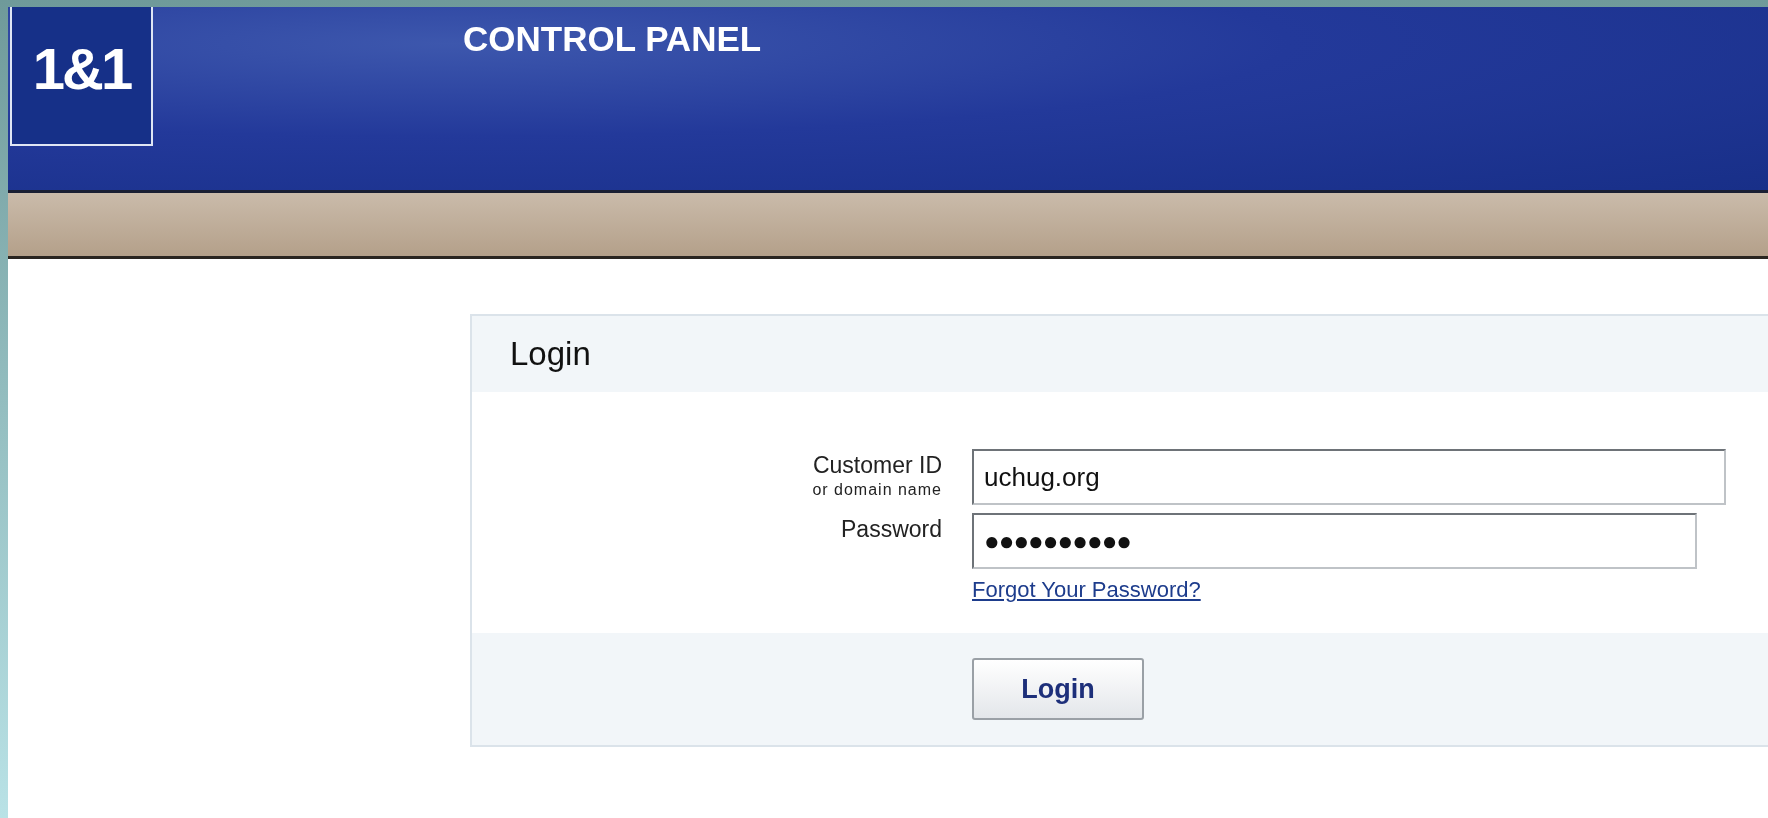 The image size is (1768, 818). Describe the element at coordinates (1334, 541) in the screenshot. I see `password-field: ●●●●●●●●●●` at that location.